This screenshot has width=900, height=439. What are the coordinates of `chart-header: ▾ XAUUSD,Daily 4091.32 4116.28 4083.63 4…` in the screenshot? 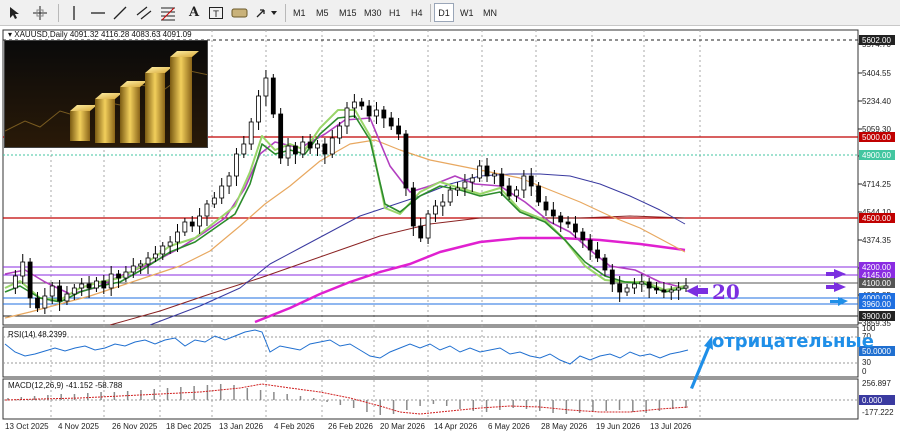 It's located at (100, 34).